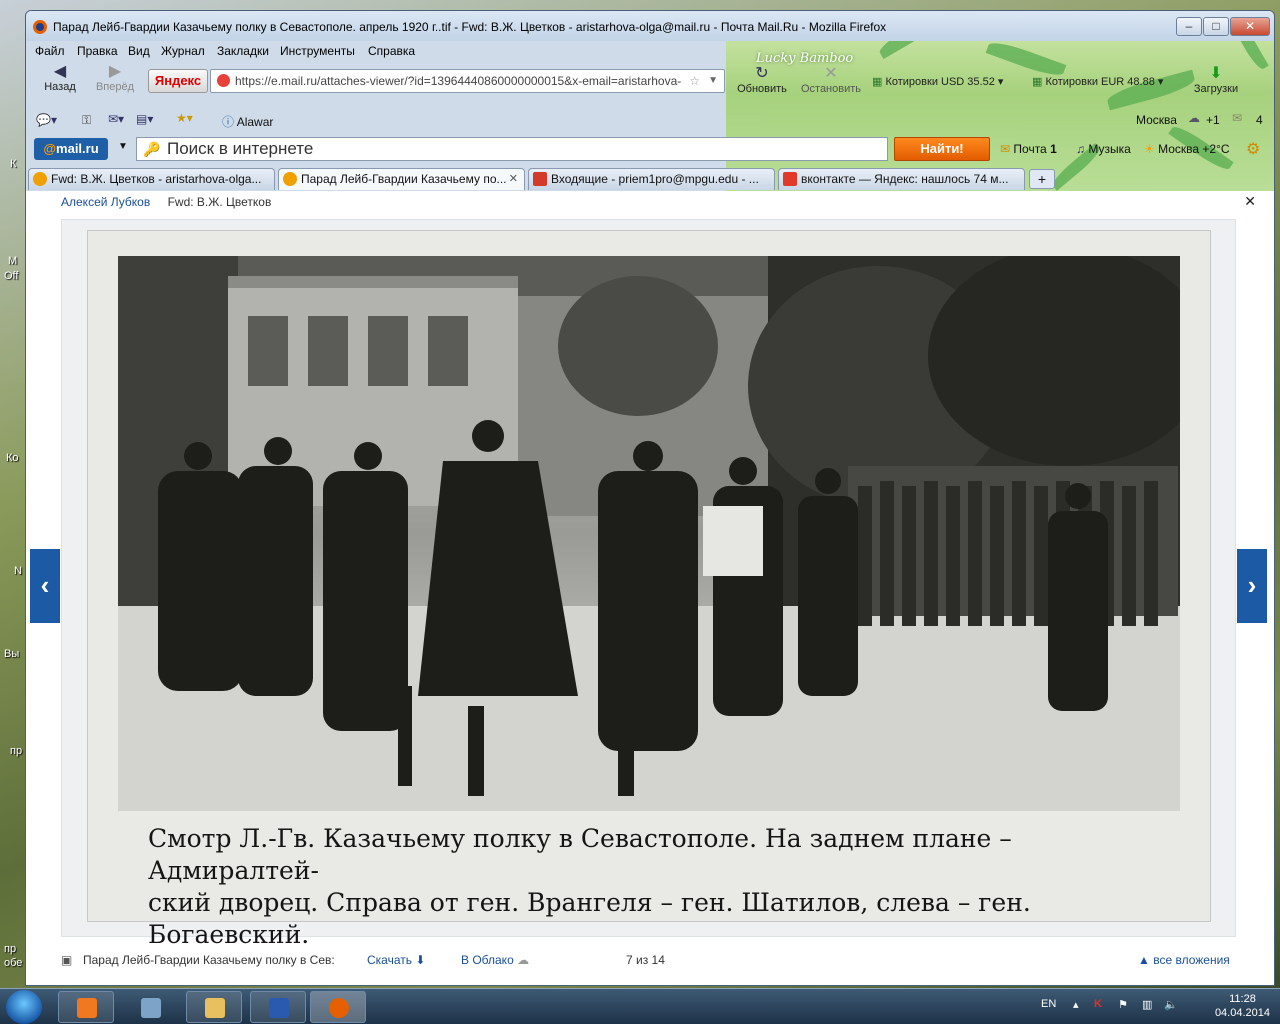 The width and height of the screenshot is (1280, 1024). I want to click on action-center-flag-icon: ⚑, so click(1123, 1004).